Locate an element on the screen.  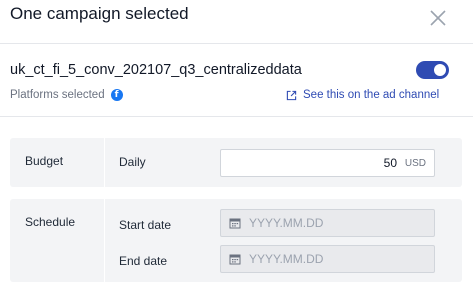
close-button is located at coordinates (438, 18).